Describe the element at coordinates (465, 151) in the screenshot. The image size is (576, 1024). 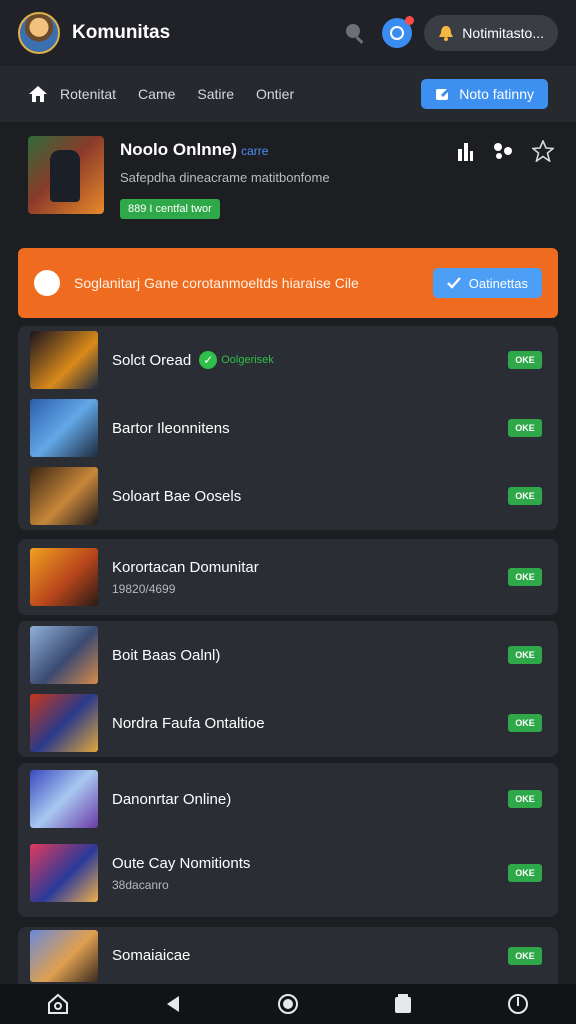
I see `bar-chart-icon` at that location.